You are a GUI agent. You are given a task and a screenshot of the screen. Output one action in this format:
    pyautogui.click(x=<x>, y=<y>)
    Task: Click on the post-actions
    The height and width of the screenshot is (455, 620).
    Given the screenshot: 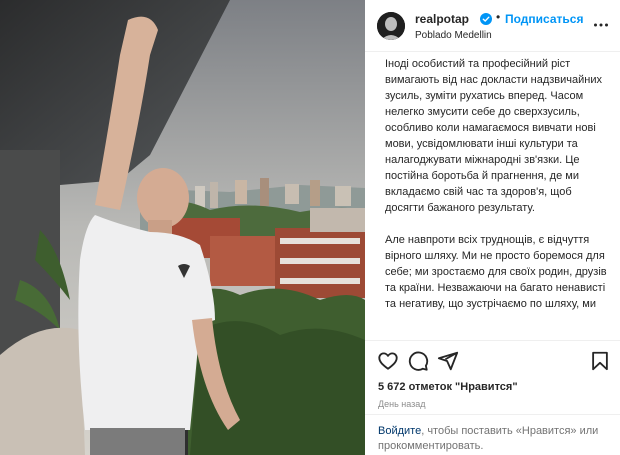 What is the action you would take?
    pyautogui.click(x=492, y=360)
    